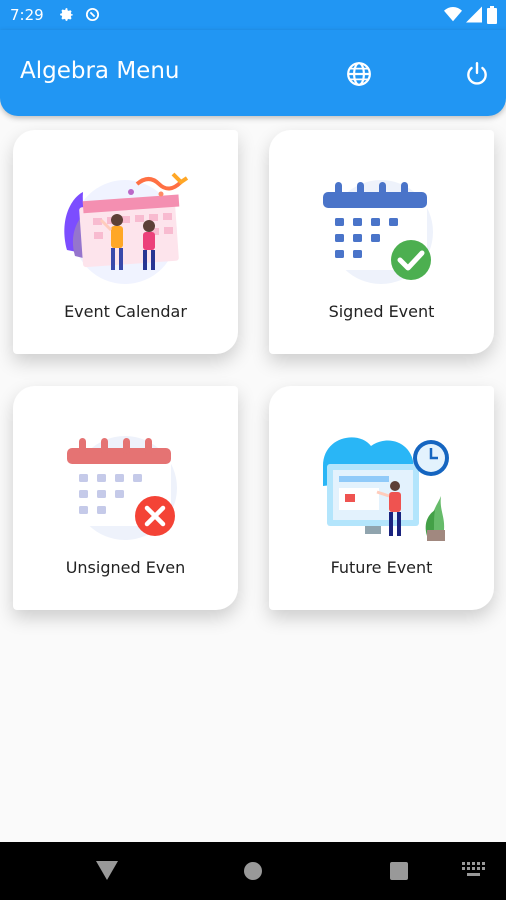  I want to click on moon-icon, so click(419, 74).